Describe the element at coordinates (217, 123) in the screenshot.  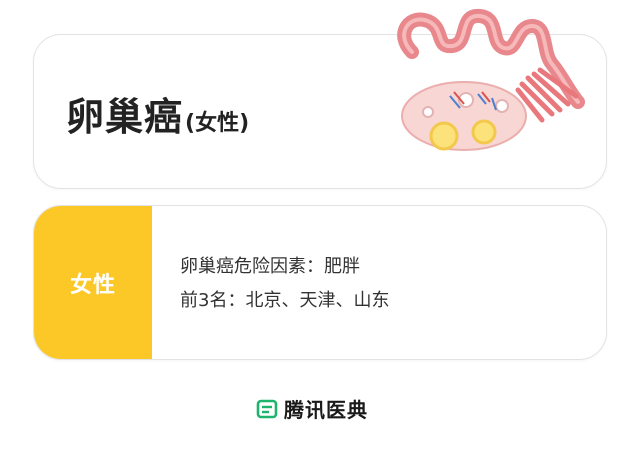
I see `disease-gender-note: (女性)` at that location.